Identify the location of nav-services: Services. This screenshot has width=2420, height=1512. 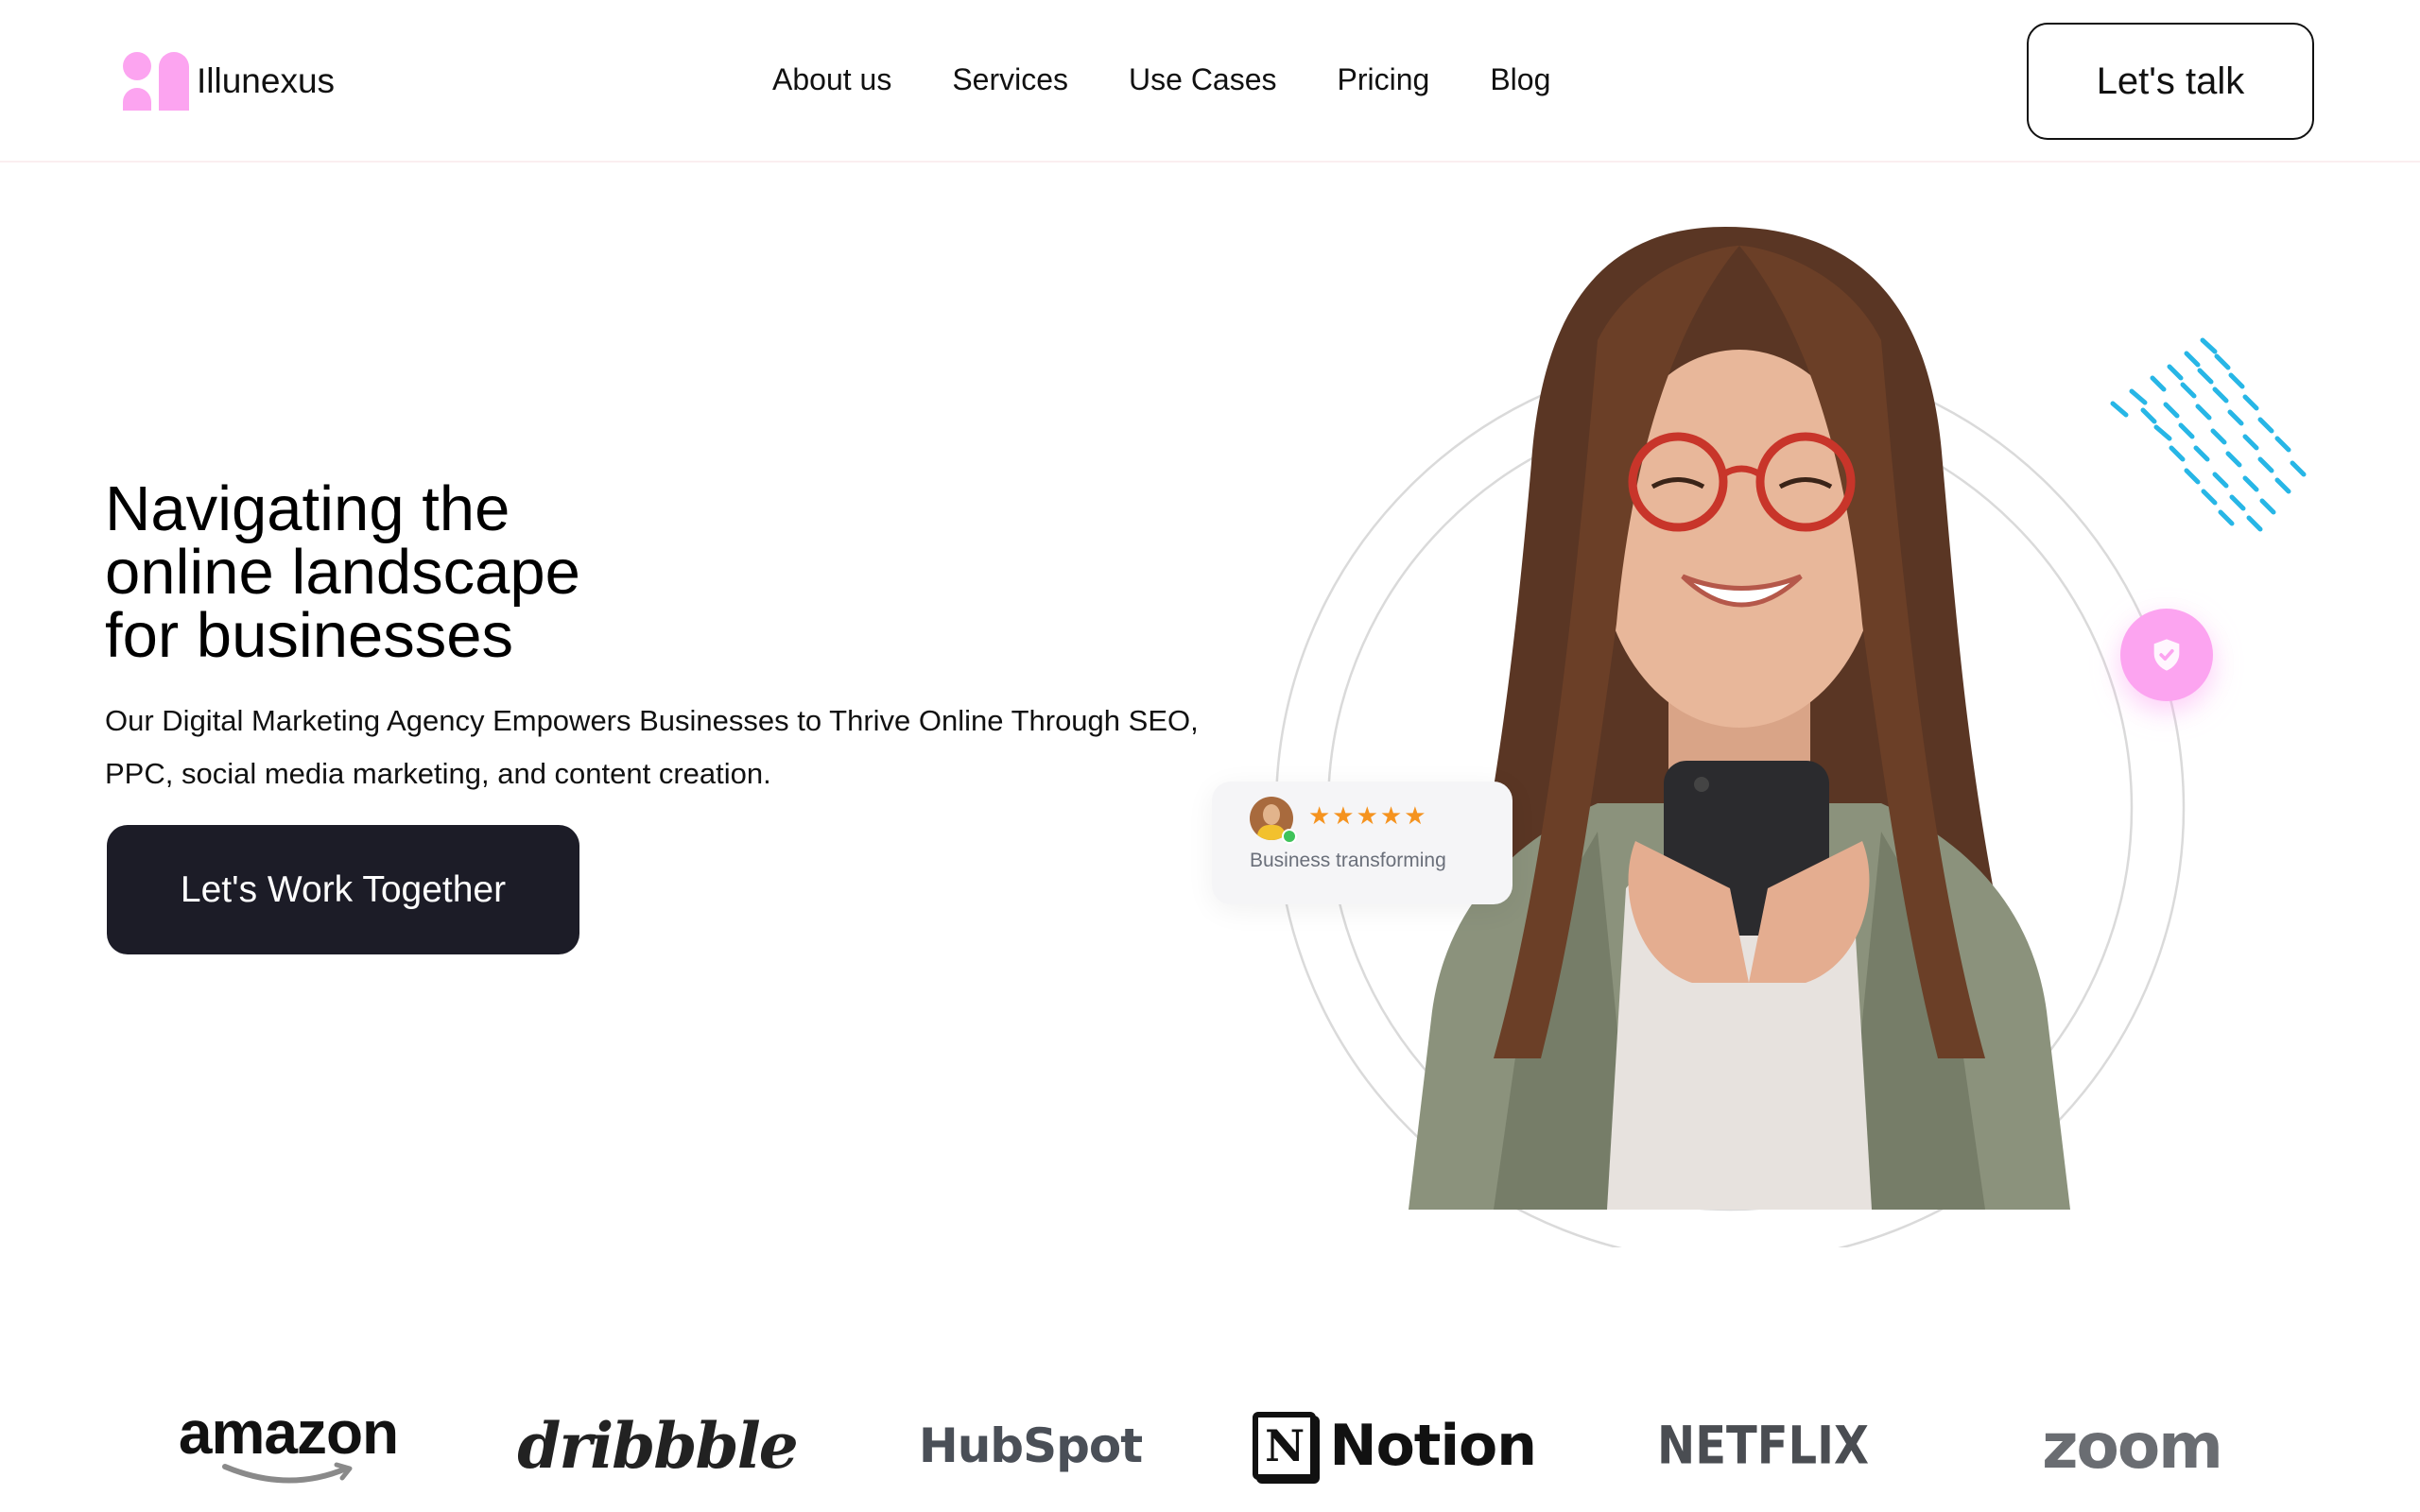
(1010, 79).